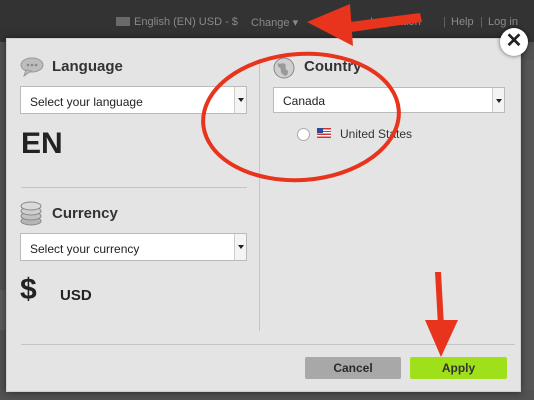 The height and width of the screenshot is (400, 534). I want to click on login-link: Log in, so click(503, 22).